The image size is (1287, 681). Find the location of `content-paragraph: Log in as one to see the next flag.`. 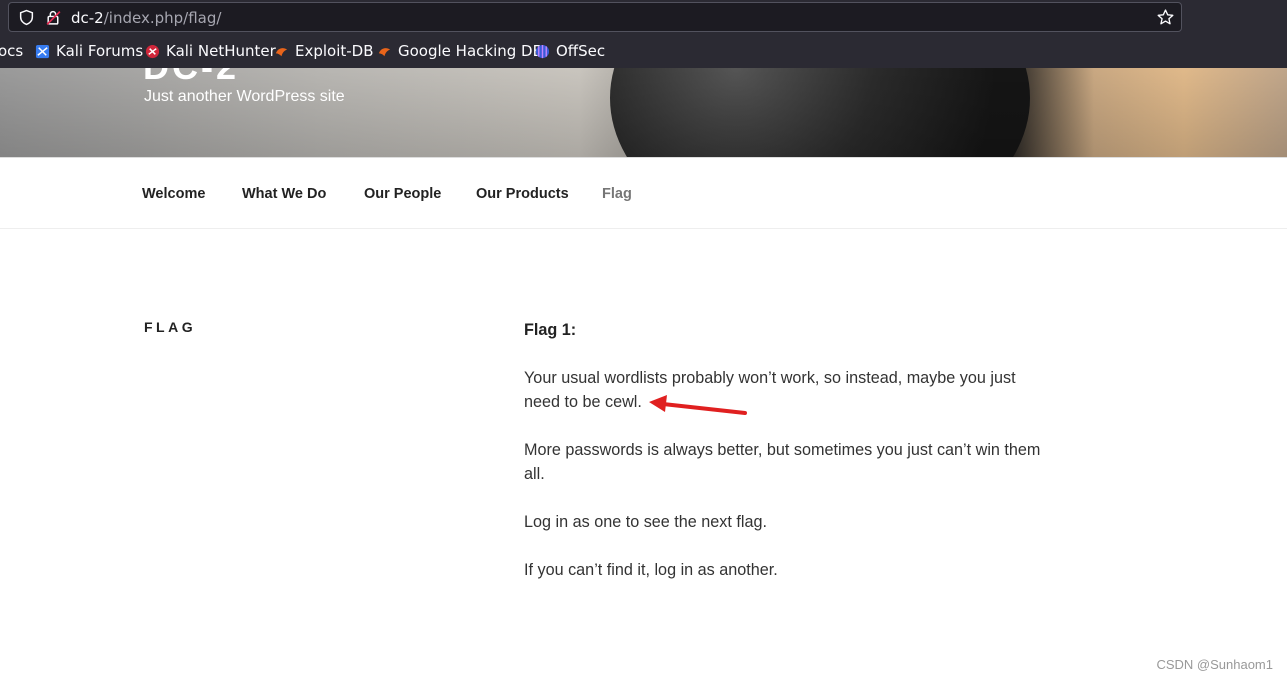

content-paragraph: Log in as one to see the next flag. is located at coordinates (645, 522).